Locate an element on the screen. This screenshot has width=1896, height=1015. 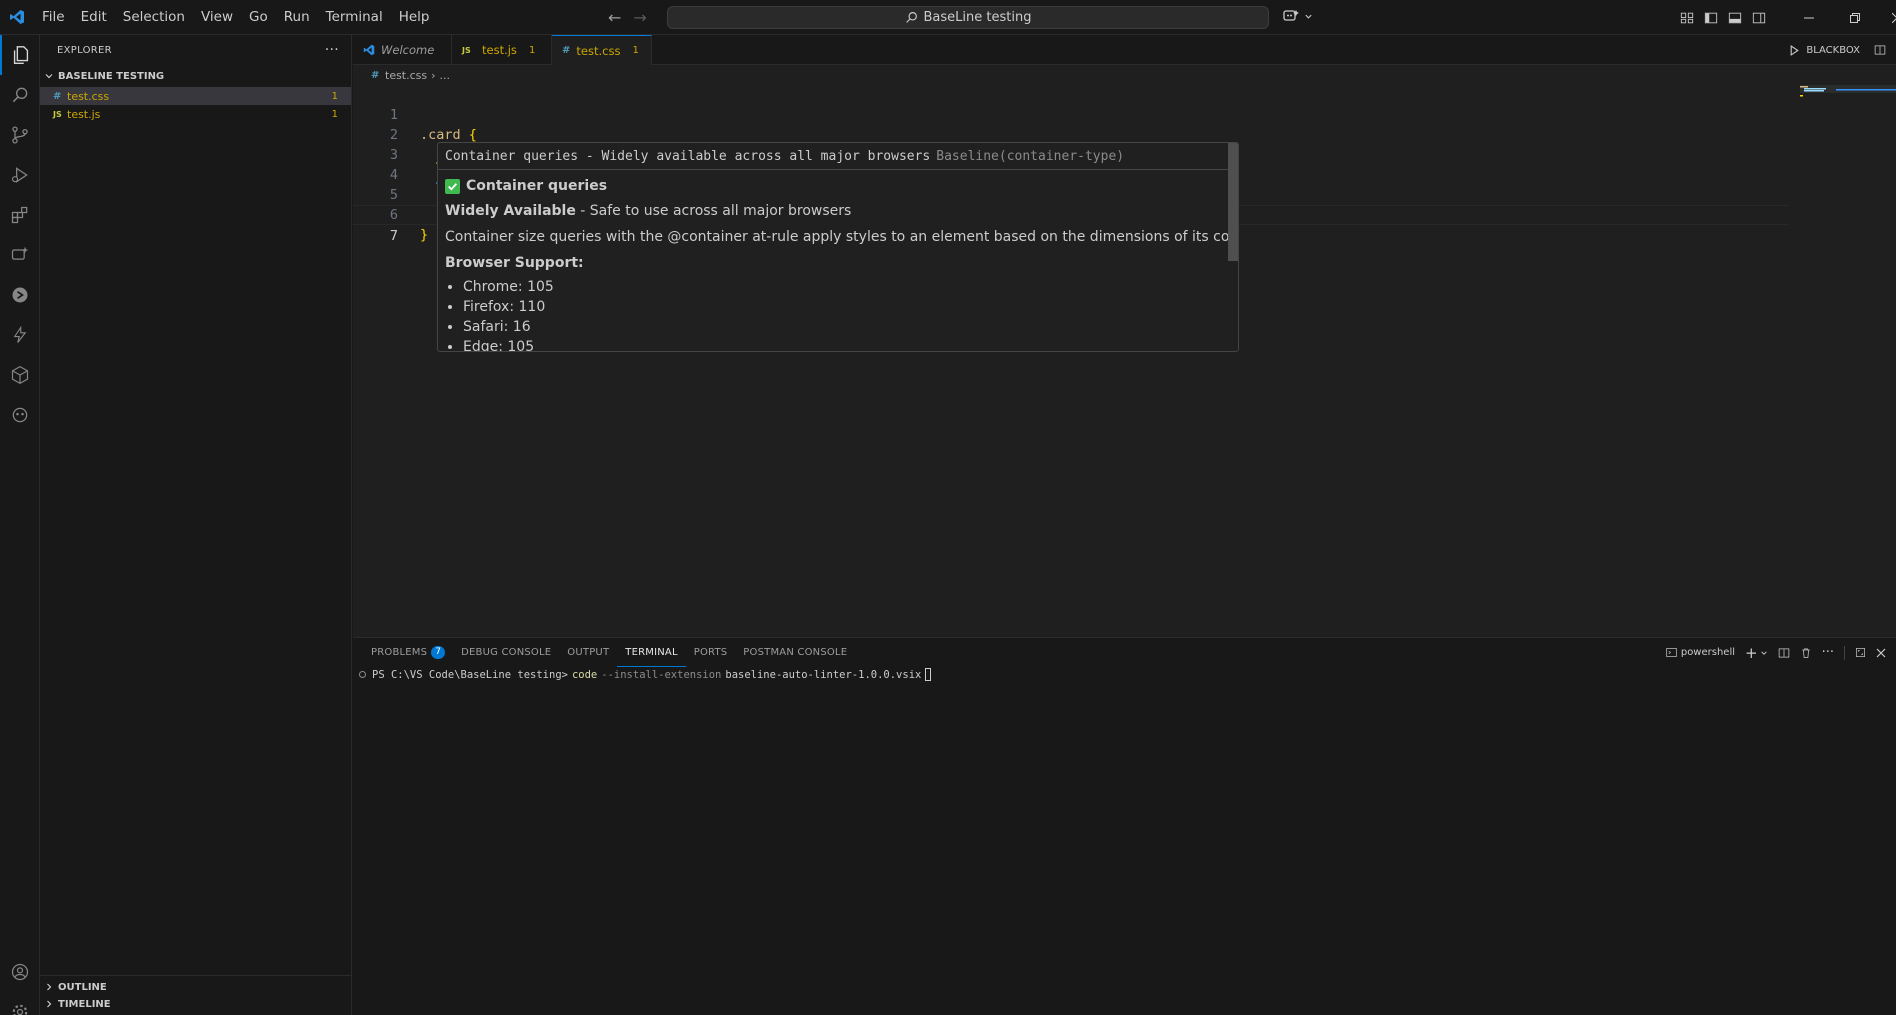
timeline-section: TIMELINE is located at coordinates (195, 1004).